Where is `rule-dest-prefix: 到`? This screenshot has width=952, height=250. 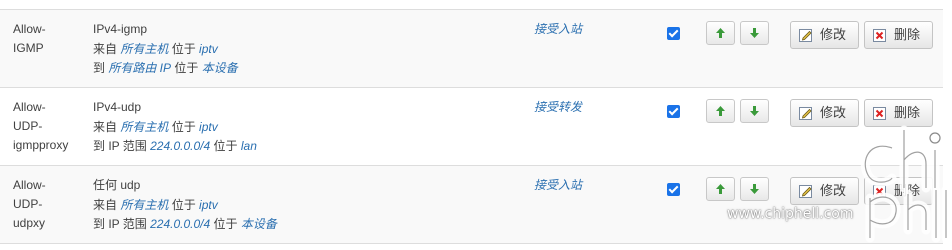 rule-dest-prefix: 到 is located at coordinates (101, 68).